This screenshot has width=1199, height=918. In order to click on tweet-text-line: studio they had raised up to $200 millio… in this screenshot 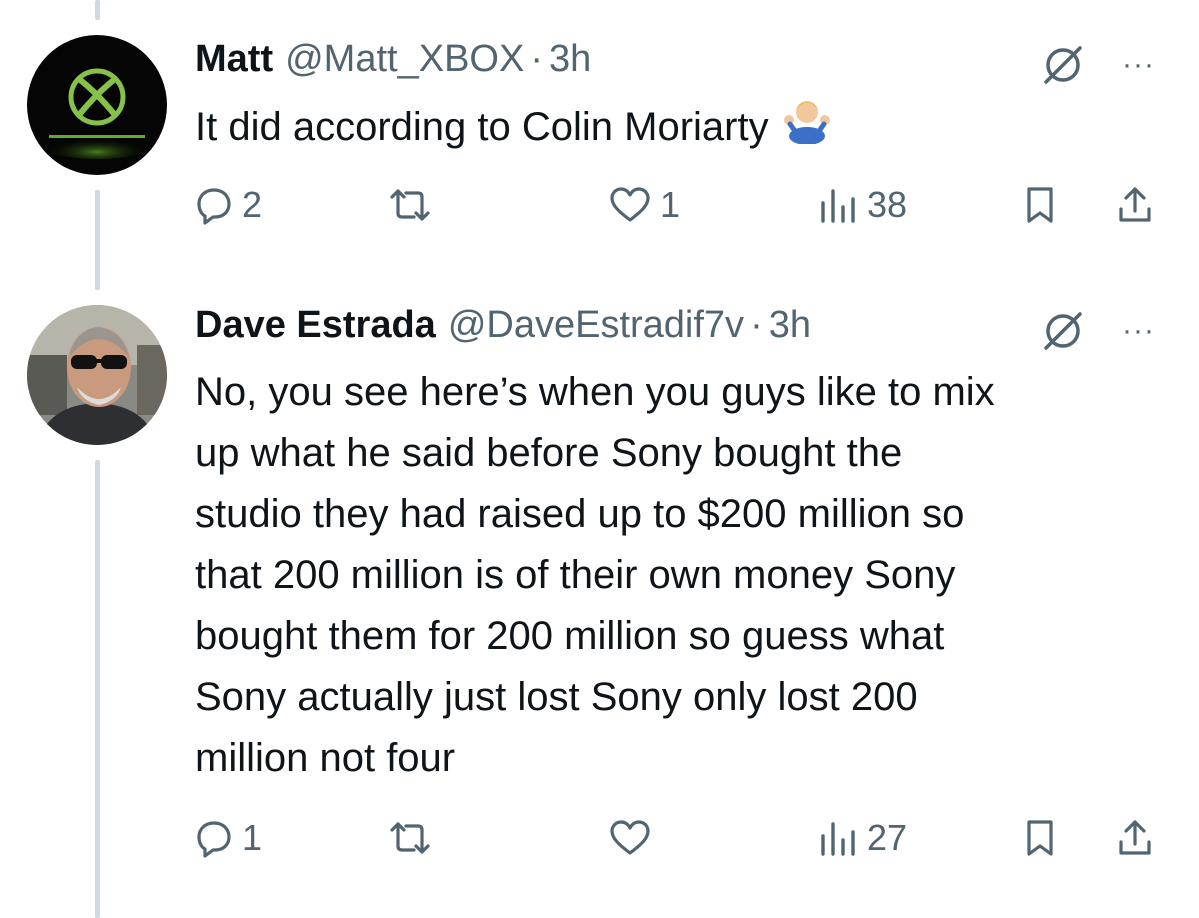, I will do `click(580, 514)`.